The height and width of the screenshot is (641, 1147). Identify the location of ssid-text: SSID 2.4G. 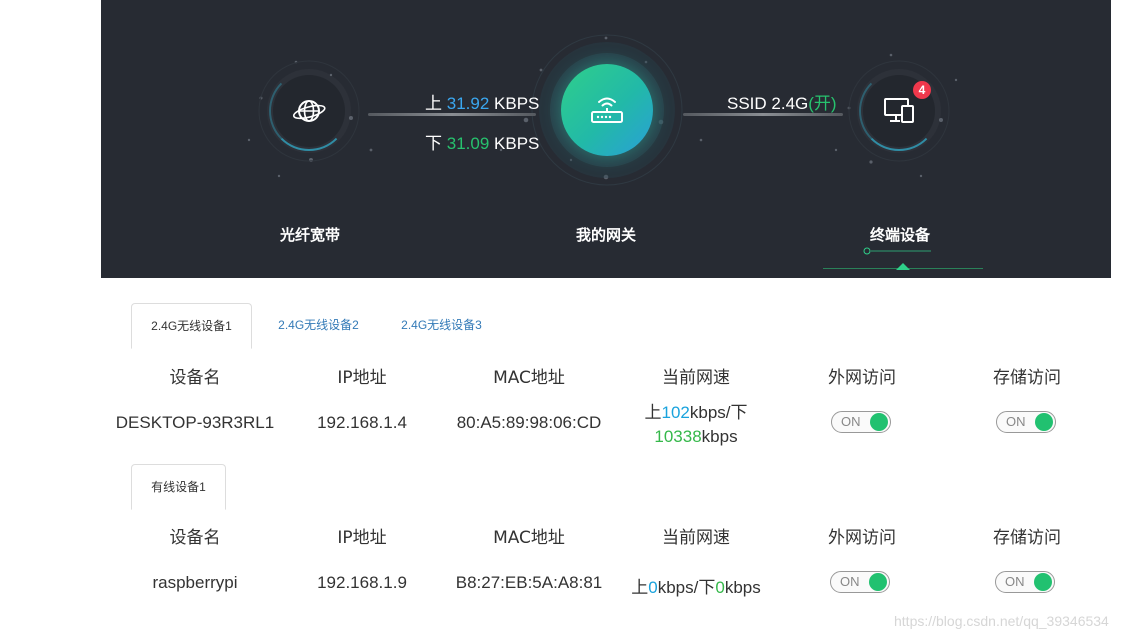
(768, 103).